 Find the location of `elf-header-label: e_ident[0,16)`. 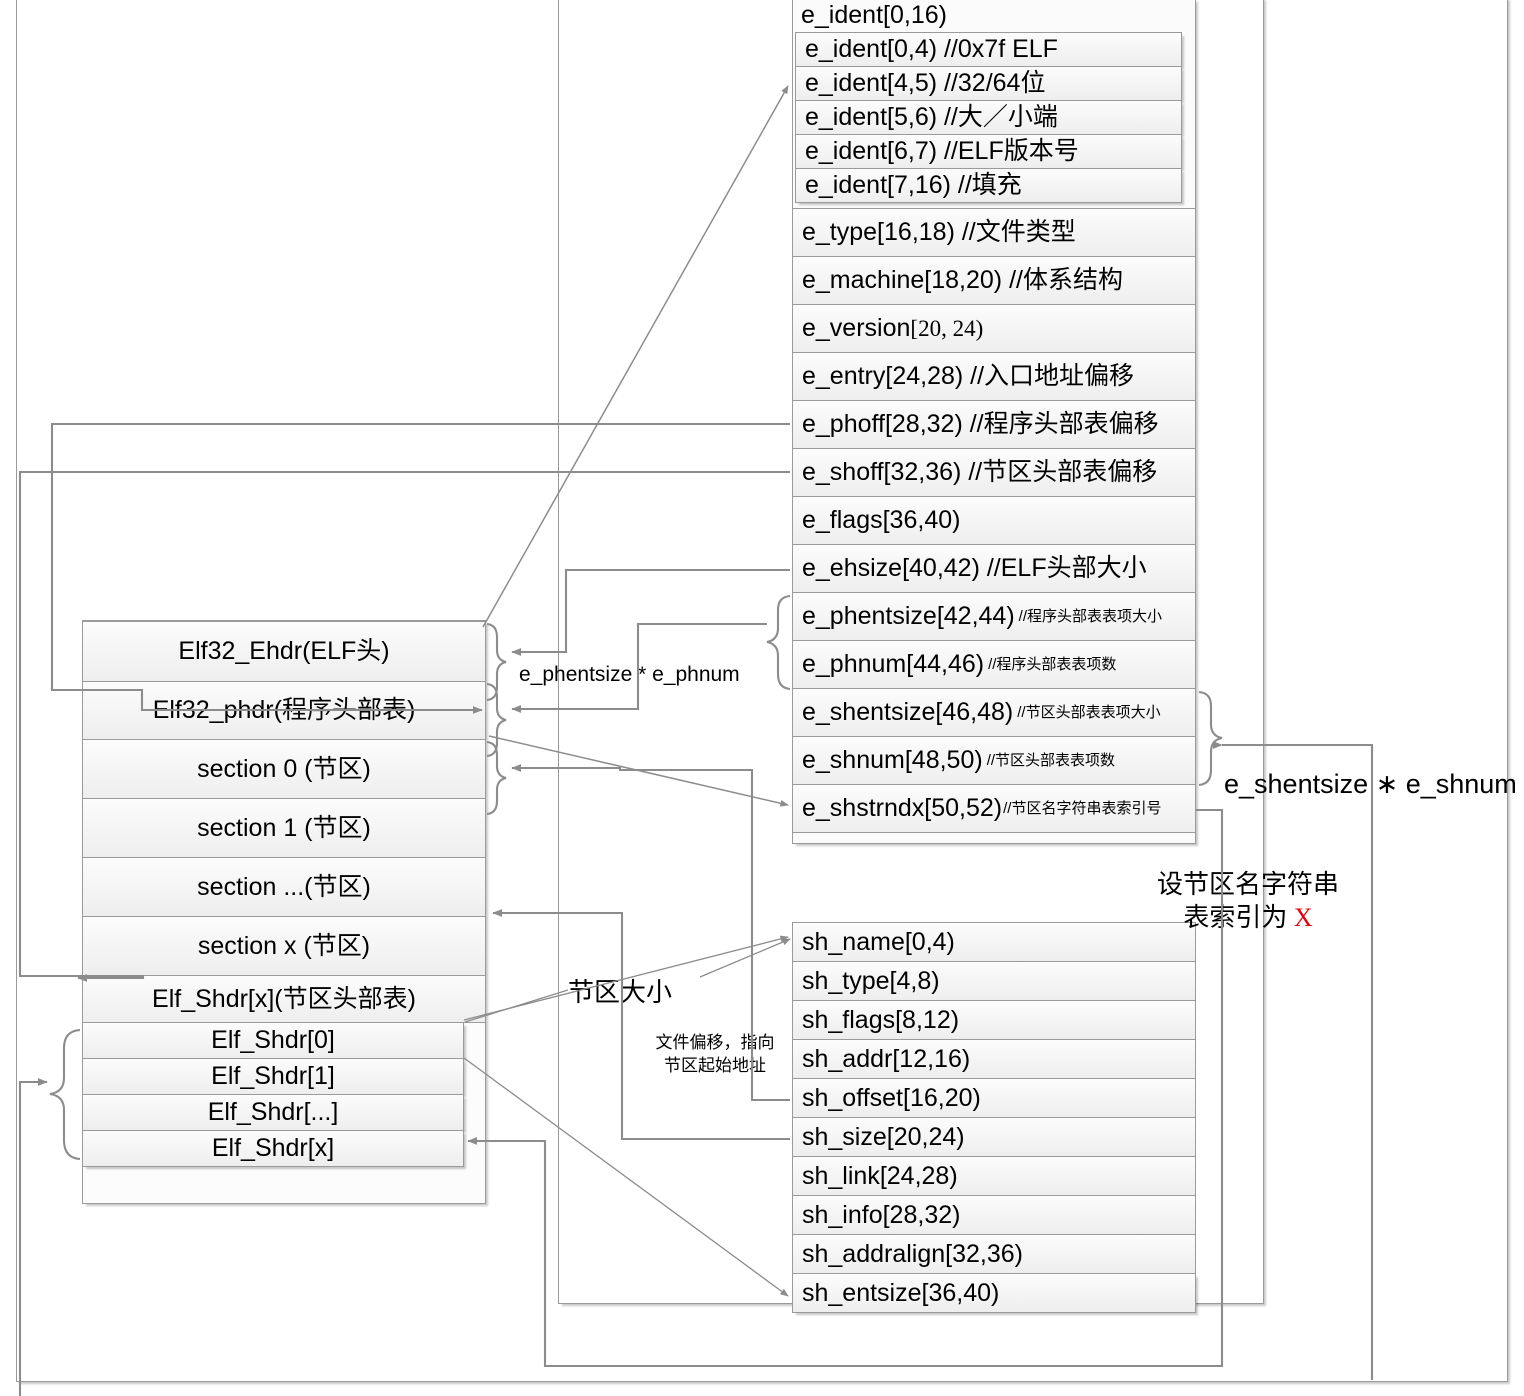

elf-header-label: e_ident[0,16) is located at coordinates (874, 14).